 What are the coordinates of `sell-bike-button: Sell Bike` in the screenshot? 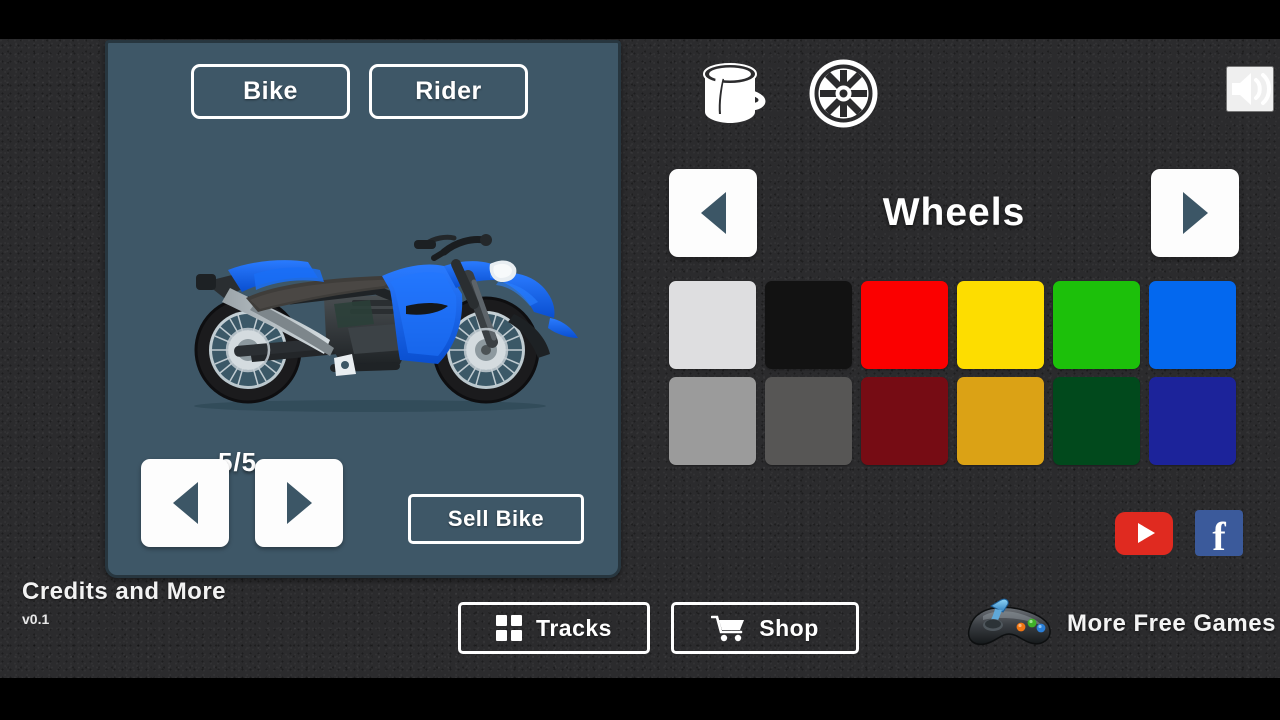 It's located at (496, 519).